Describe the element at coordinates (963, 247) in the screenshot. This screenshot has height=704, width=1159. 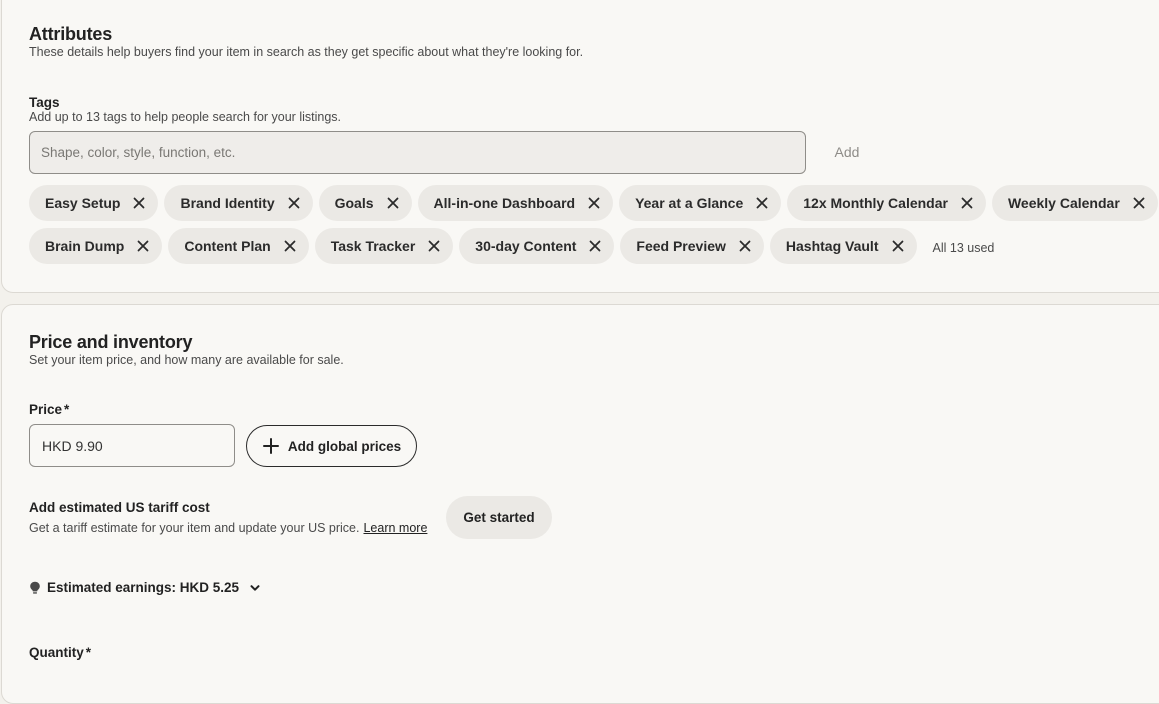
I see `tags-used-count: All 13 used` at that location.